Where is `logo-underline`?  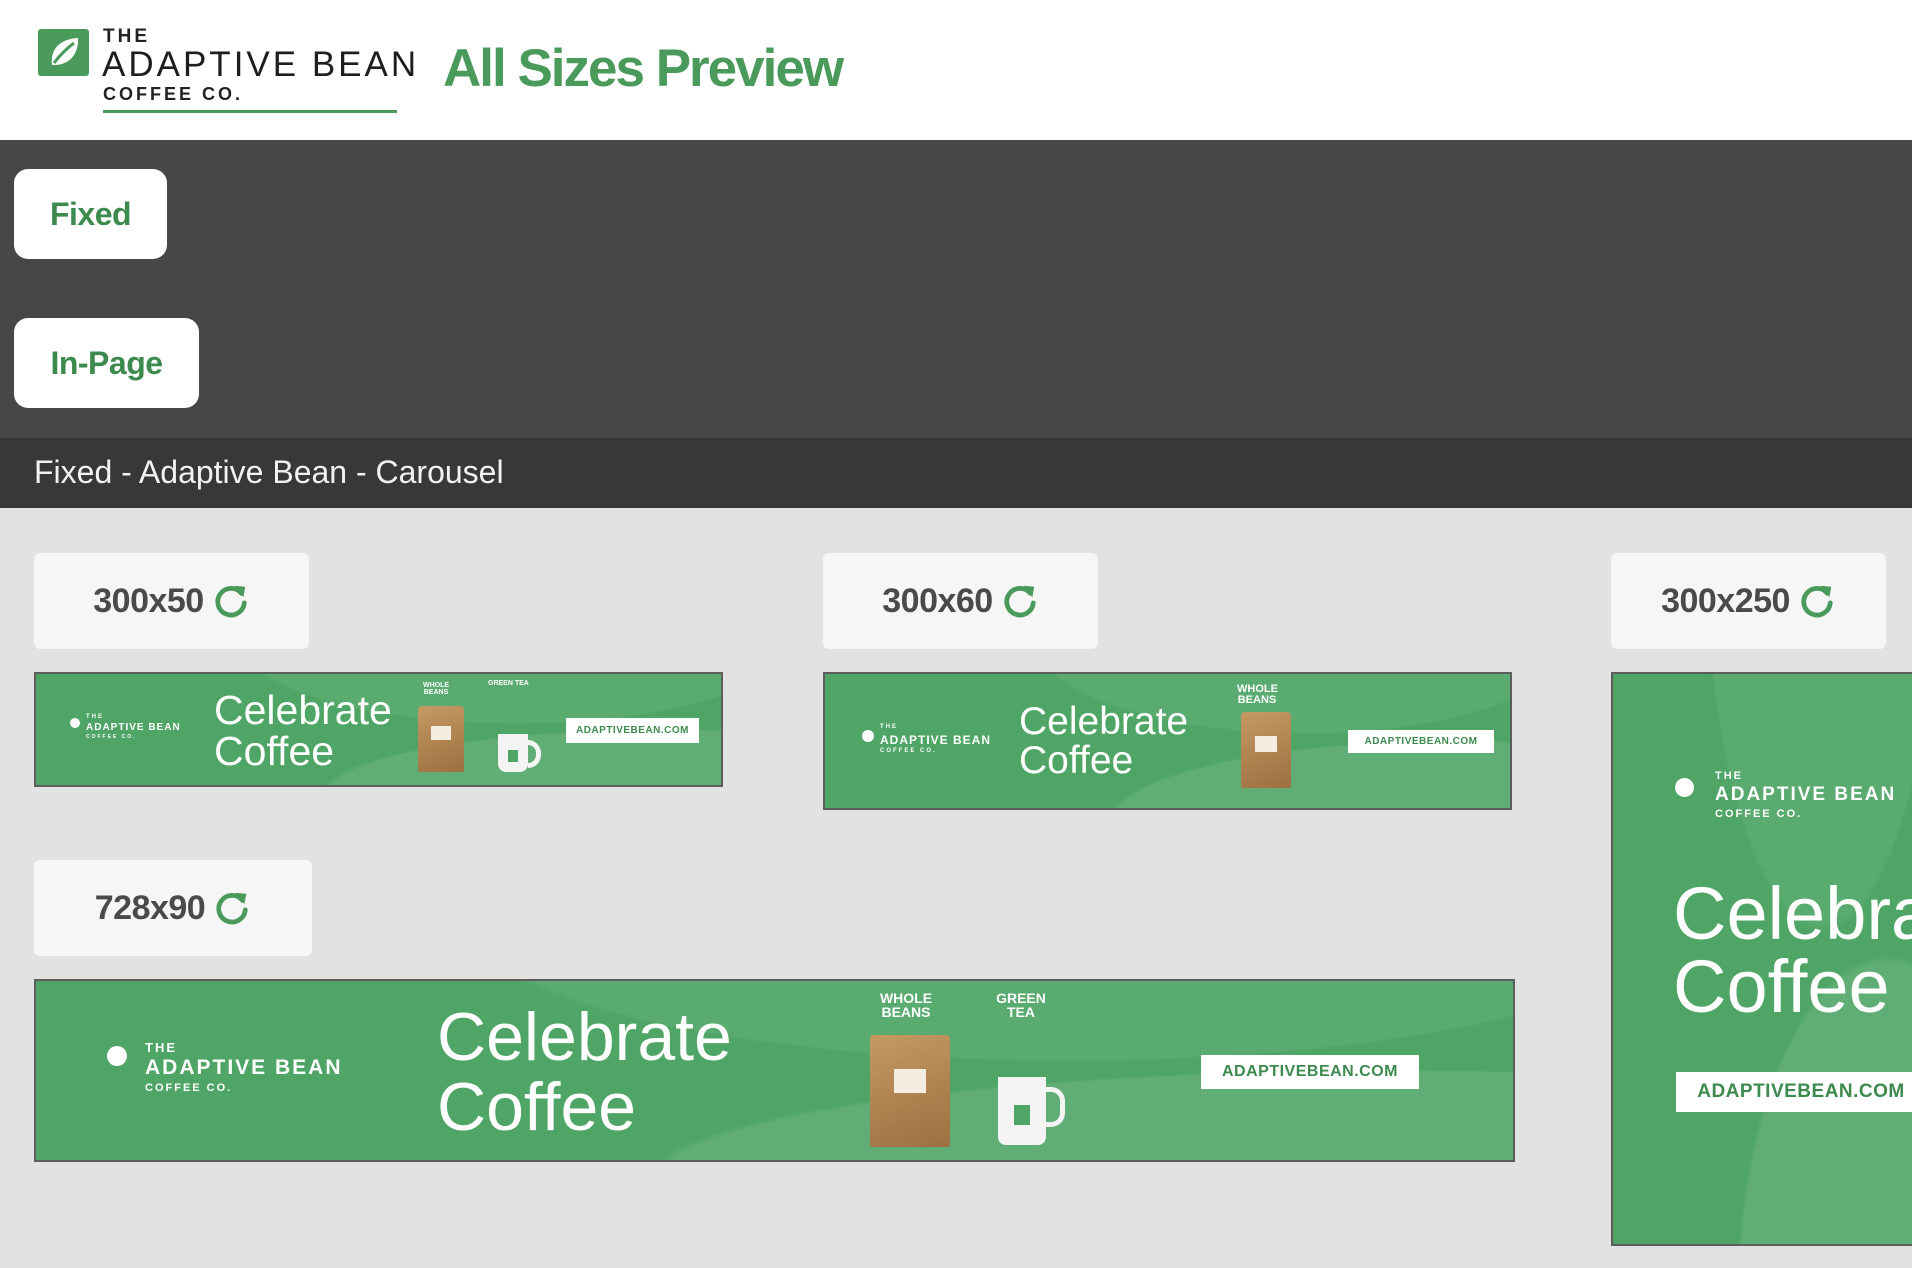
logo-underline is located at coordinates (250, 111).